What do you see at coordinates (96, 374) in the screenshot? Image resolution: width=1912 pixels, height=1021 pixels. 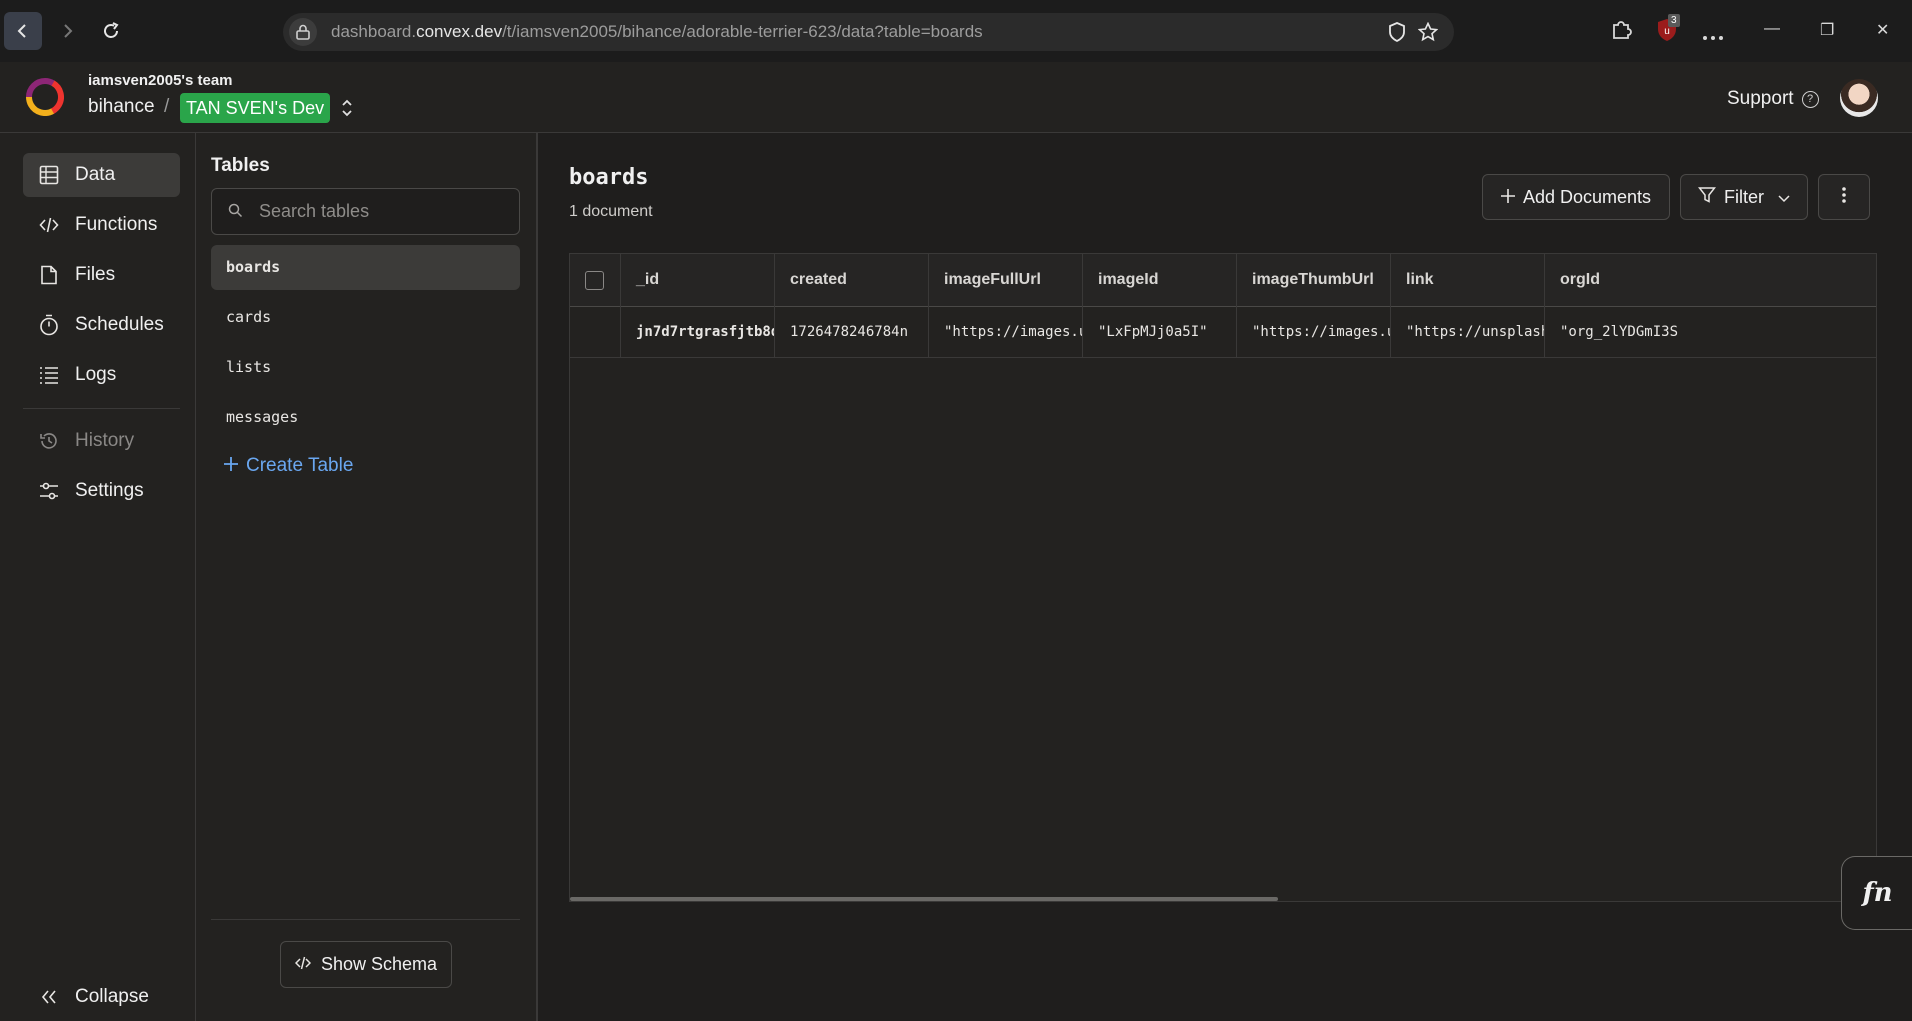 I see `sidebar-item-label: Logs` at bounding box center [96, 374].